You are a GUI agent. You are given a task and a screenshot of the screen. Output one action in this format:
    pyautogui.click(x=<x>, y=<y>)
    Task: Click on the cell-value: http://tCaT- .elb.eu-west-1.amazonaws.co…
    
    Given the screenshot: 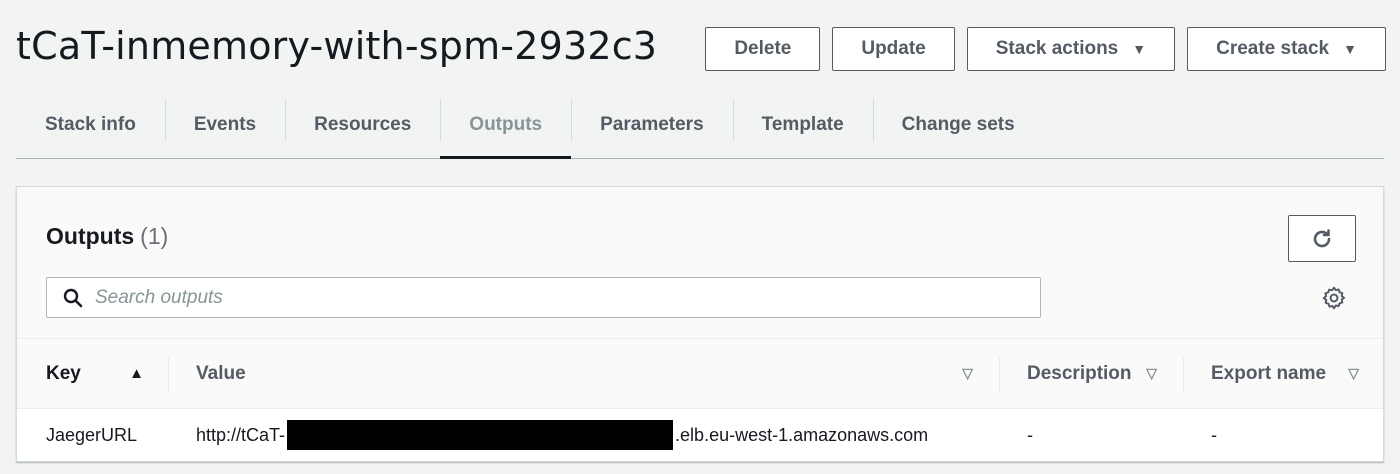 What is the action you would take?
    pyautogui.click(x=583, y=435)
    